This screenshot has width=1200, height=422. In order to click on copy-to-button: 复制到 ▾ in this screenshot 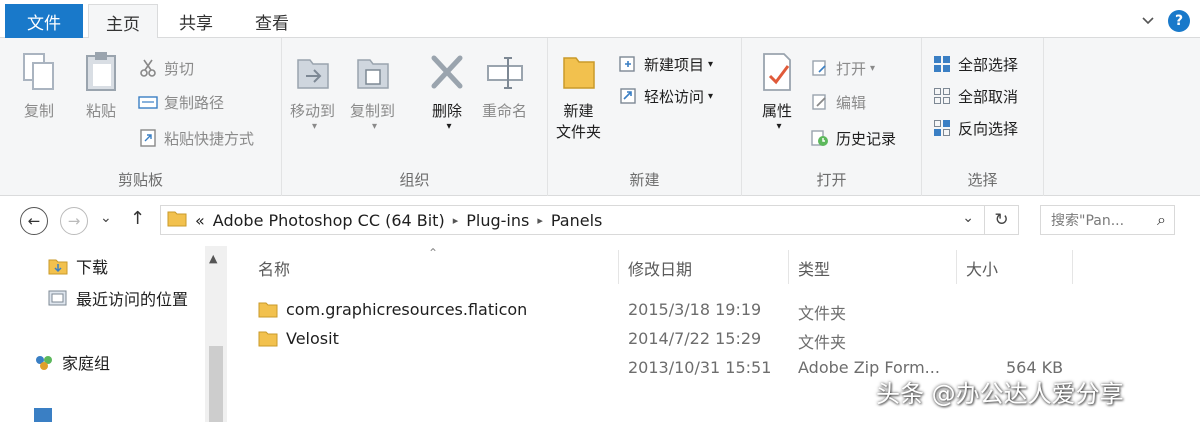, I will do `click(372, 91)`.